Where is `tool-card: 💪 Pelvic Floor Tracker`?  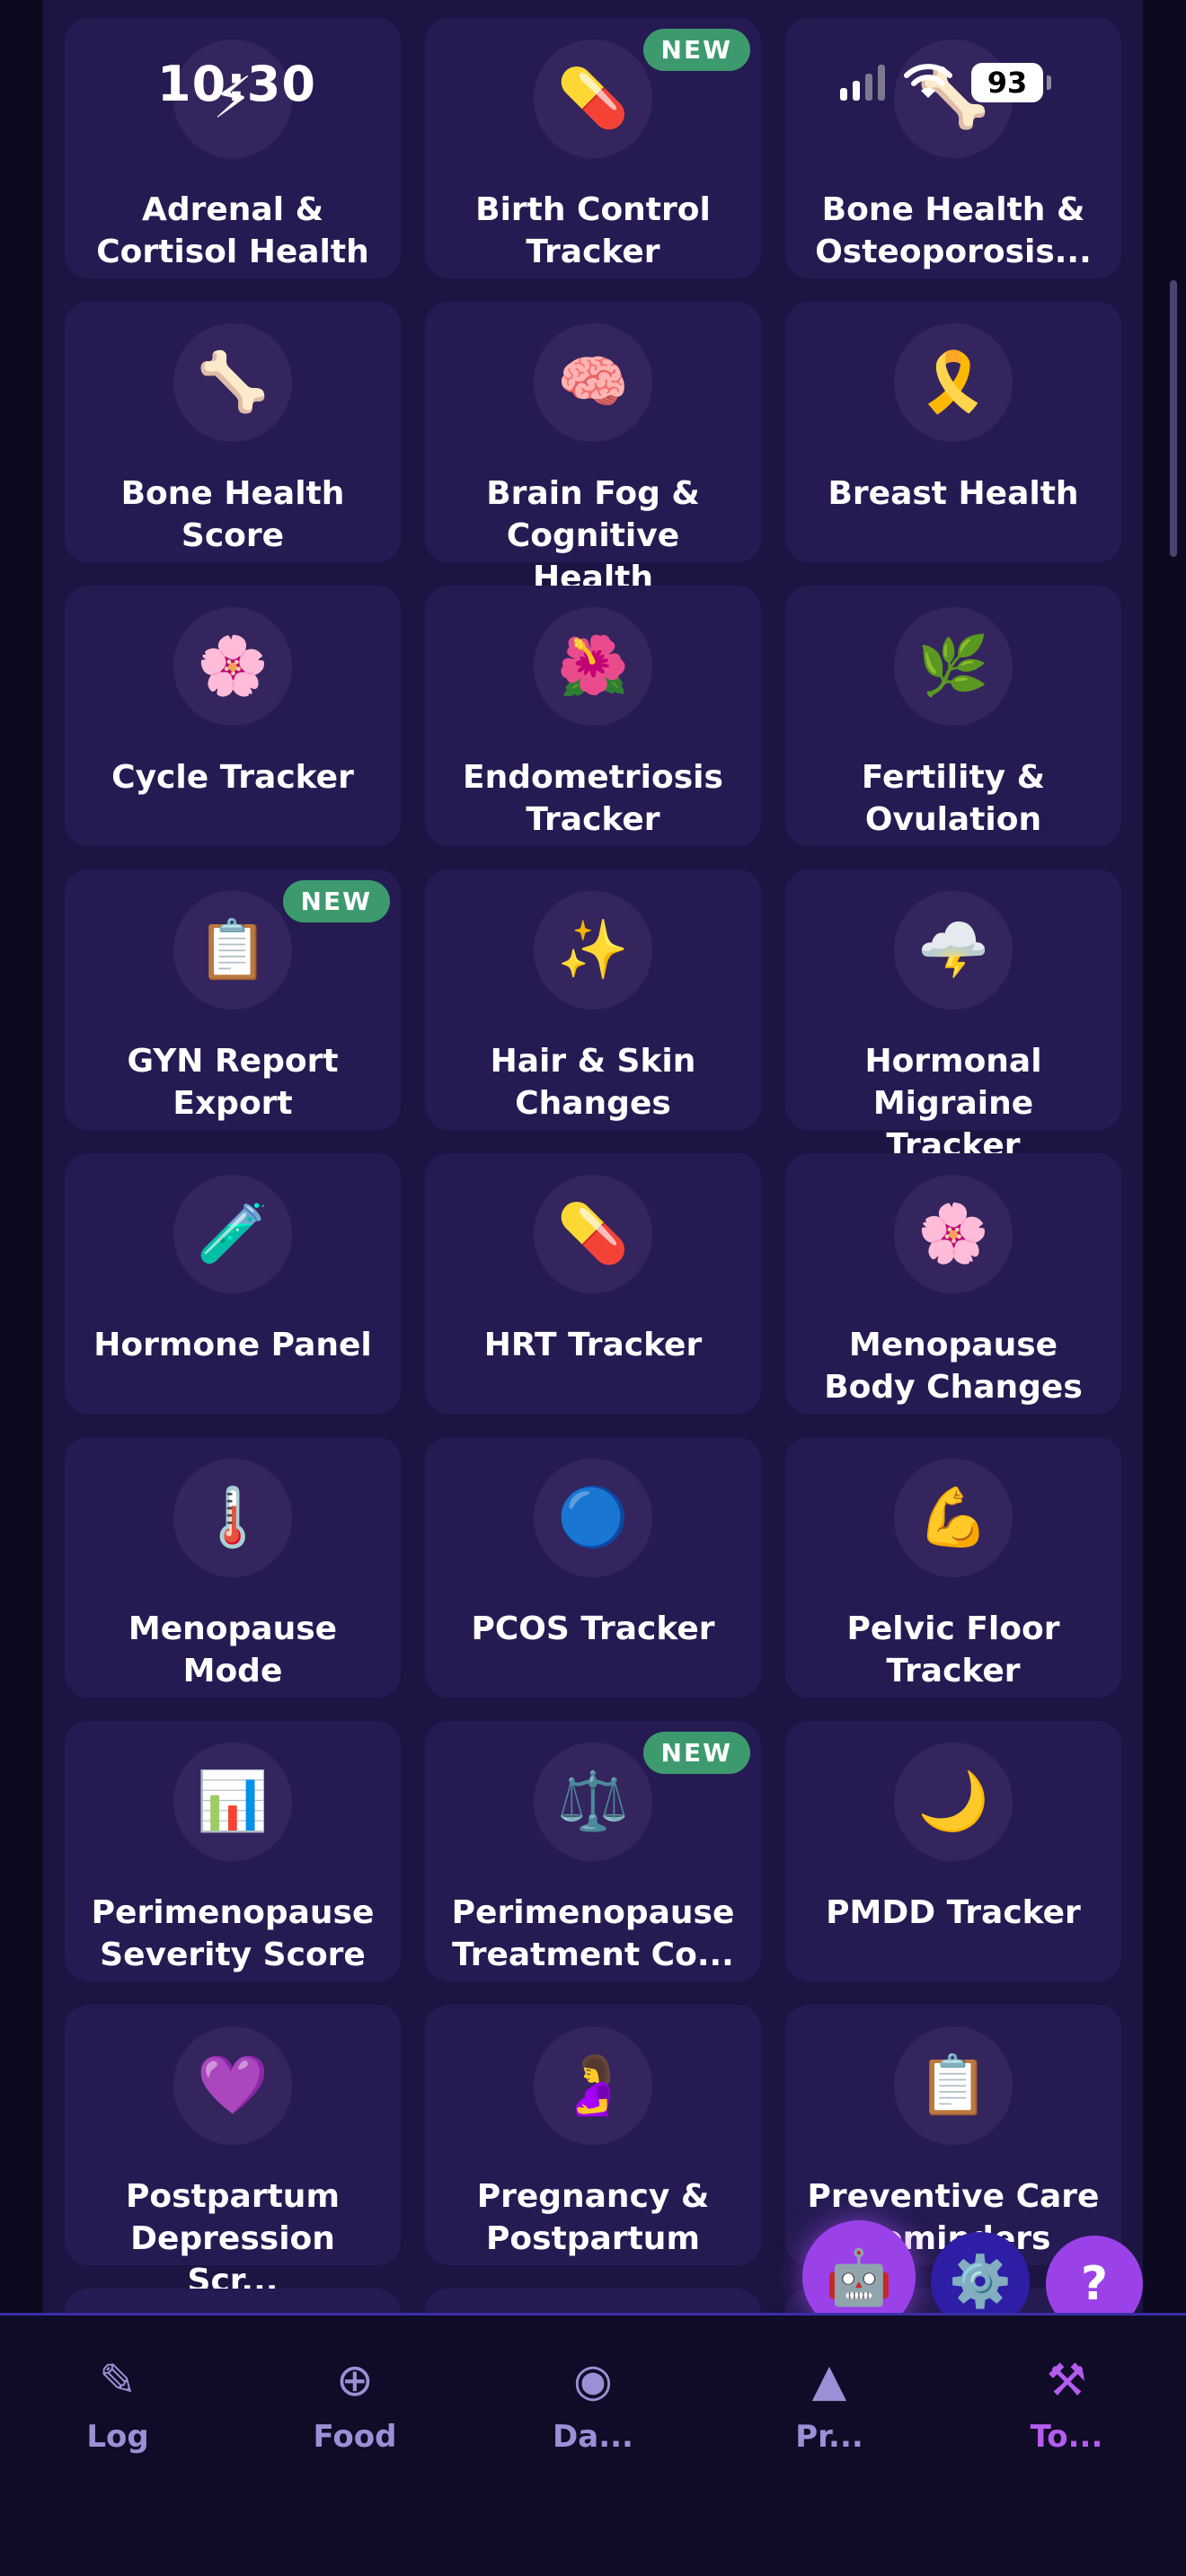 tool-card: 💪 Pelvic Floor Tracker is located at coordinates (953, 1567).